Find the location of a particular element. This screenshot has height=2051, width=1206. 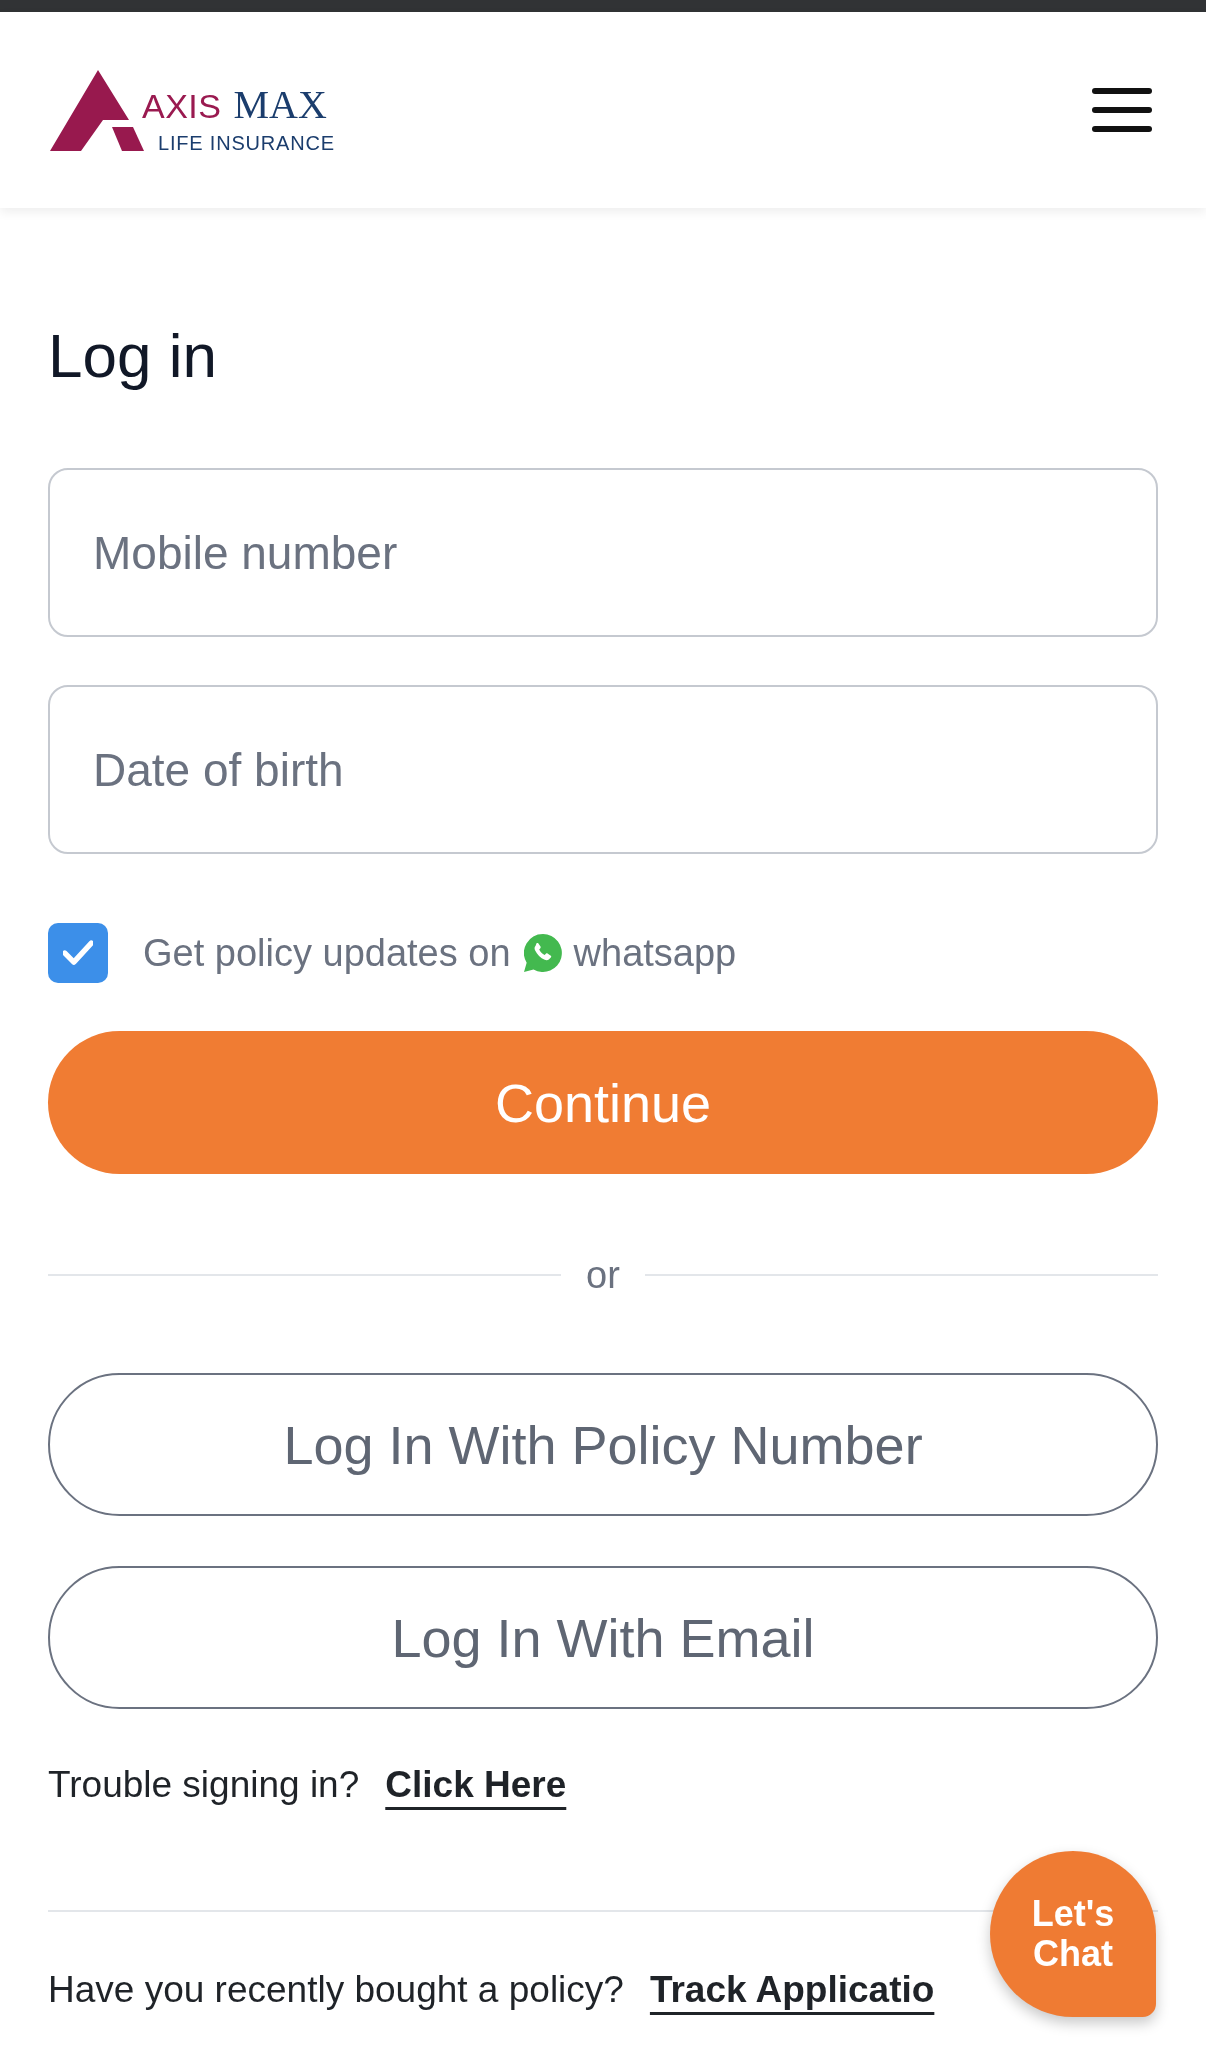

checkbox-label: whatsapp is located at coordinates (655, 953).